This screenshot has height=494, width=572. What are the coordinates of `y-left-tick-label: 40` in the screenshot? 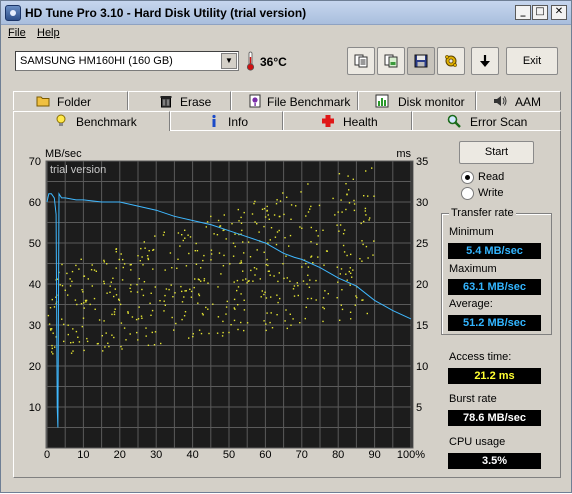 It's located at (35, 285).